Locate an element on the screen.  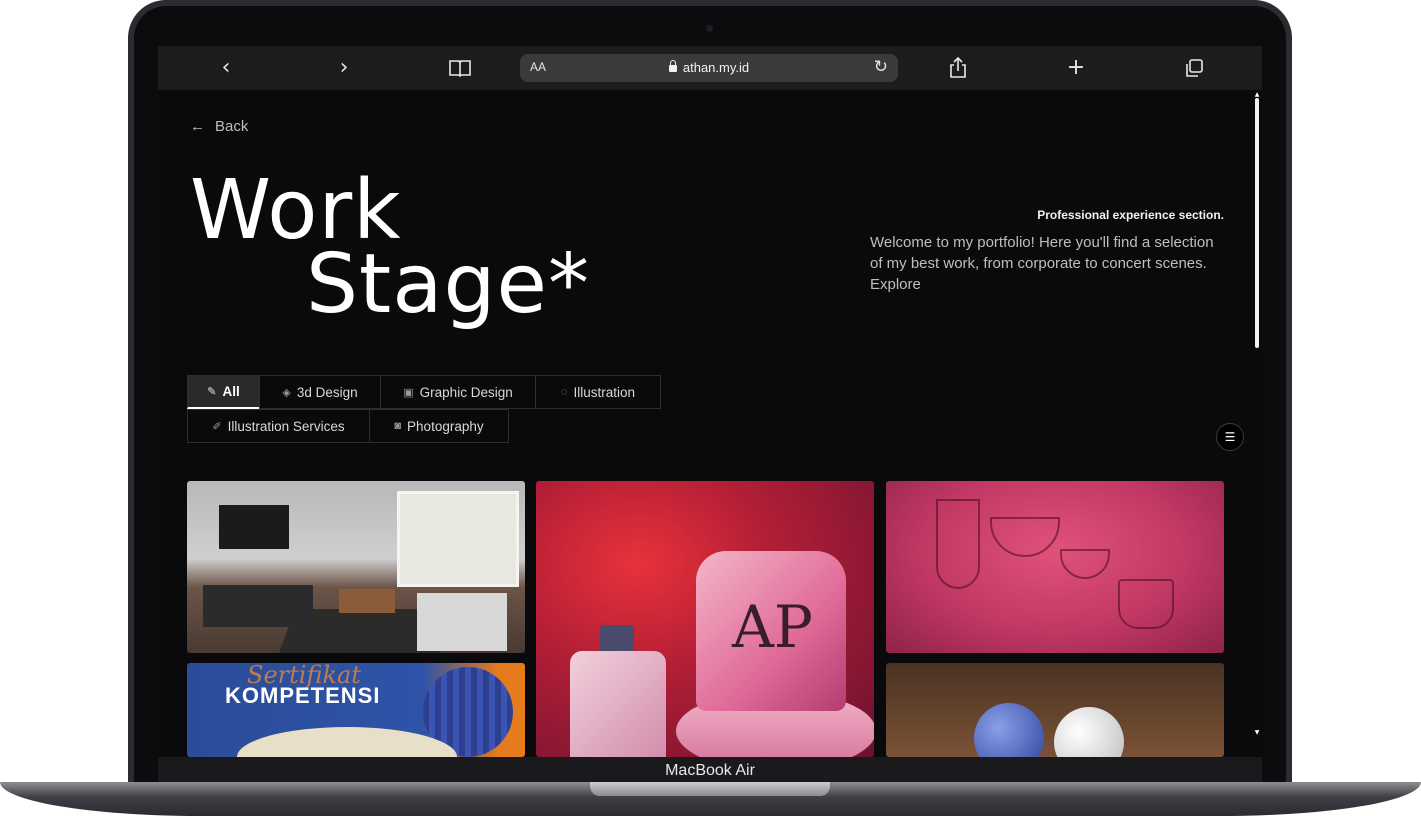
image-icon: ▣ is located at coordinates (408, 392).